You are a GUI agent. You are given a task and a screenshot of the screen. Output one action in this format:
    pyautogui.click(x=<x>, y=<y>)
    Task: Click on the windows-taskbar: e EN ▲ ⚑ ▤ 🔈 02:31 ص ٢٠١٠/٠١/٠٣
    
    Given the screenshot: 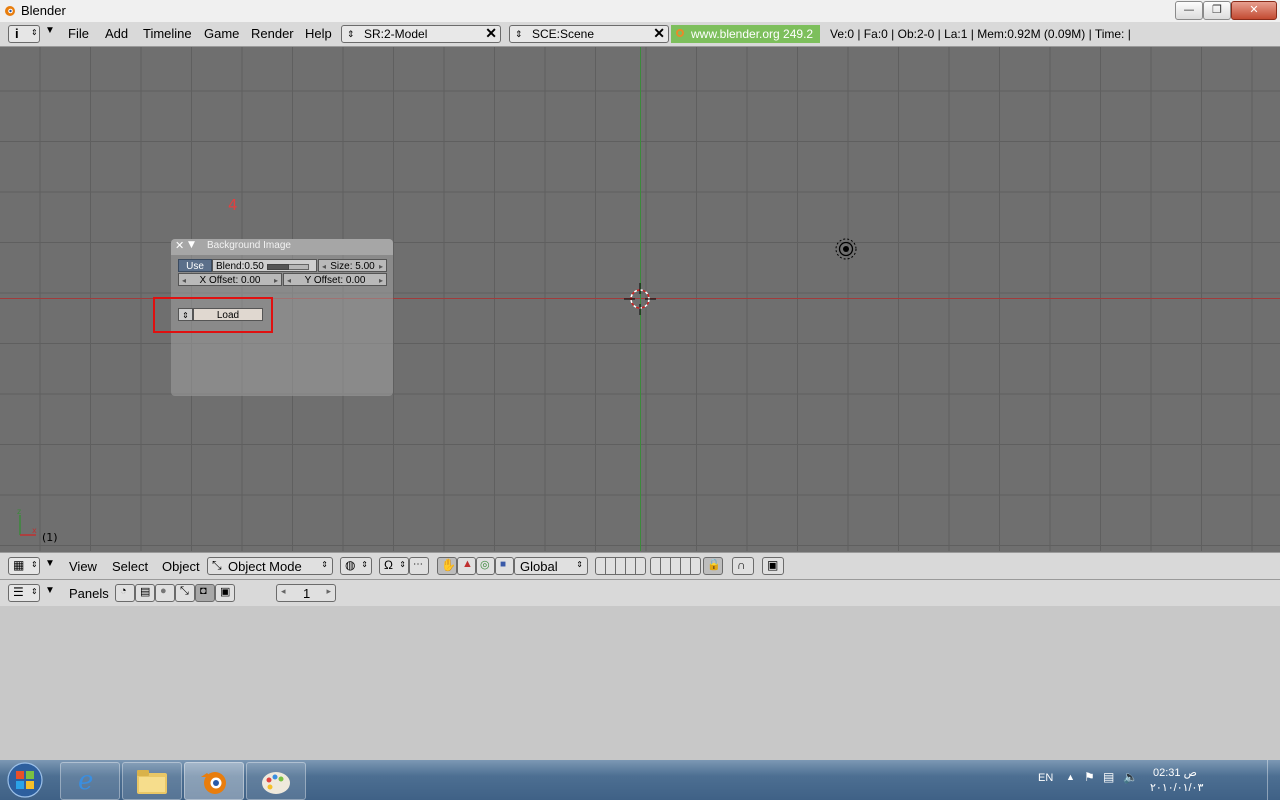 What is the action you would take?
    pyautogui.click(x=640, y=780)
    